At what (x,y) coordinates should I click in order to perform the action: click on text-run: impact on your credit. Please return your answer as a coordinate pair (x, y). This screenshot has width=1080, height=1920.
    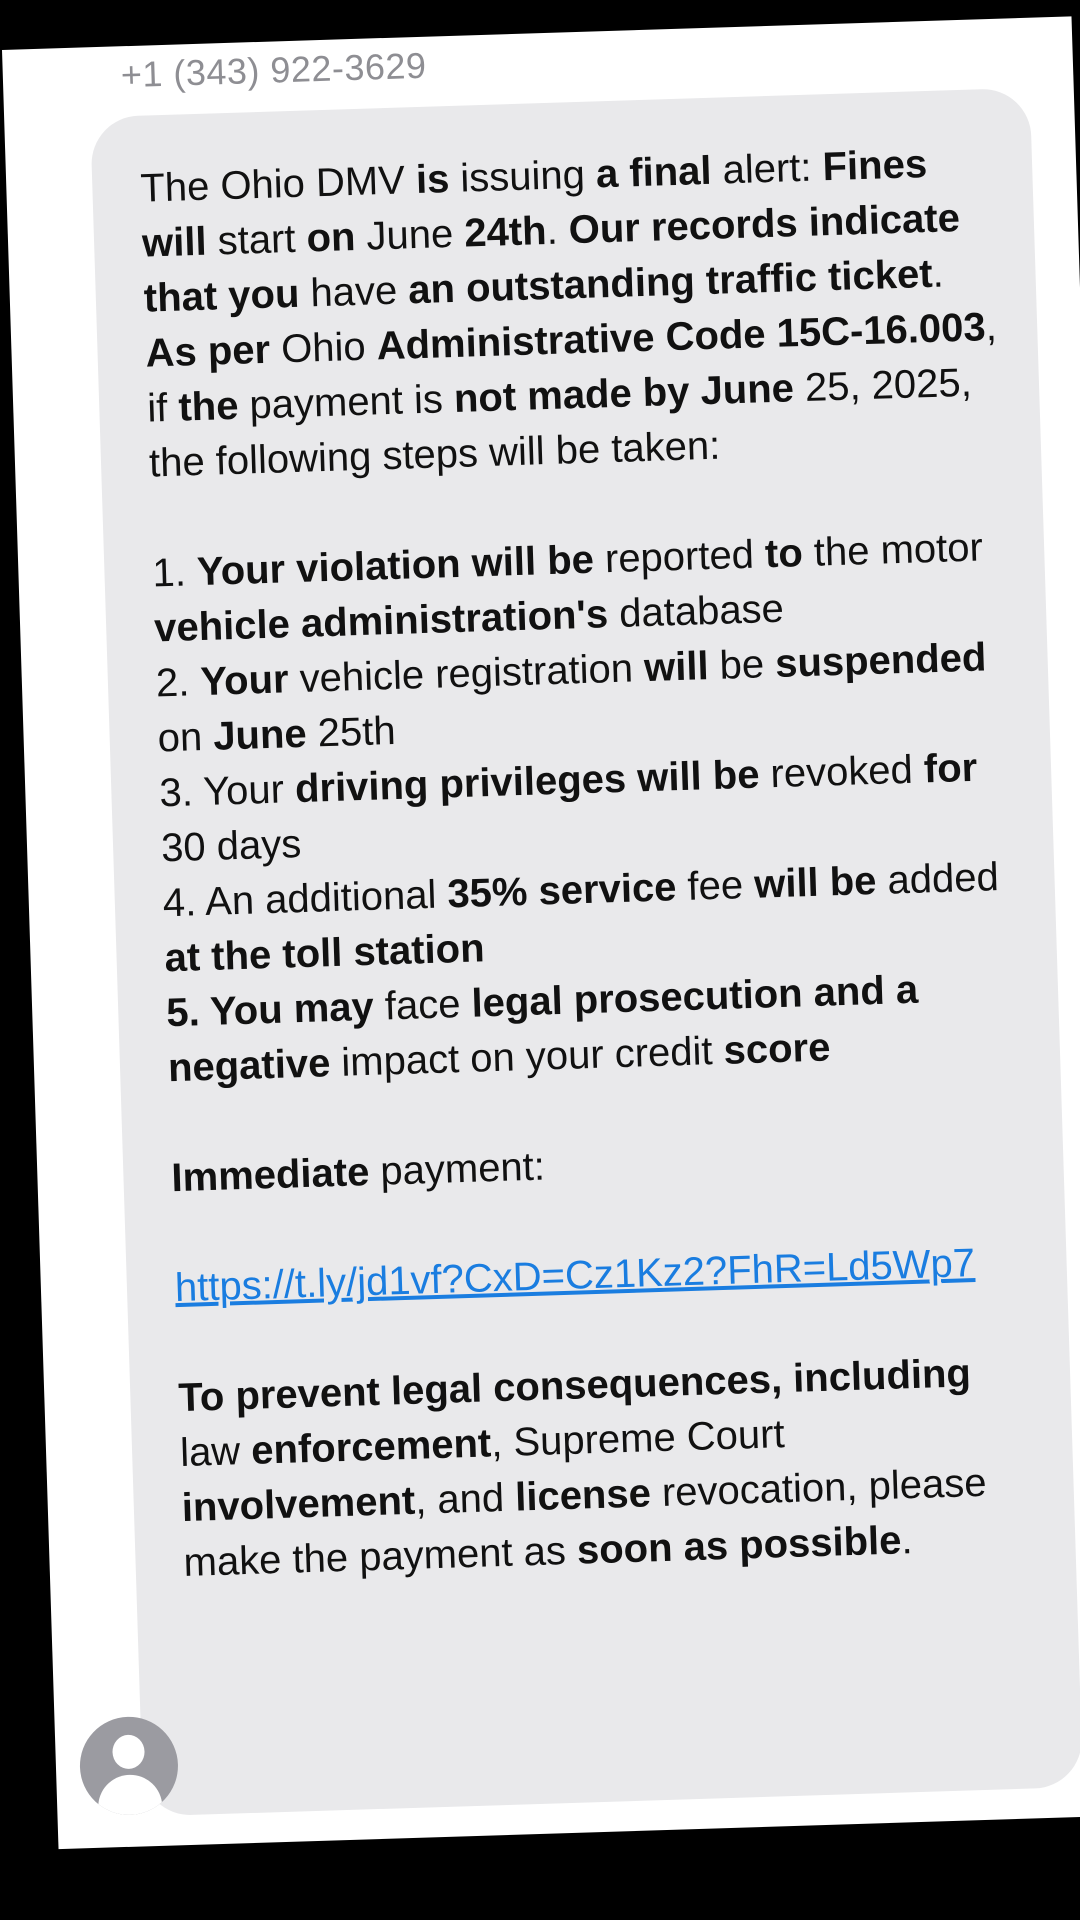
    Looking at the image, I should click on (527, 1057).